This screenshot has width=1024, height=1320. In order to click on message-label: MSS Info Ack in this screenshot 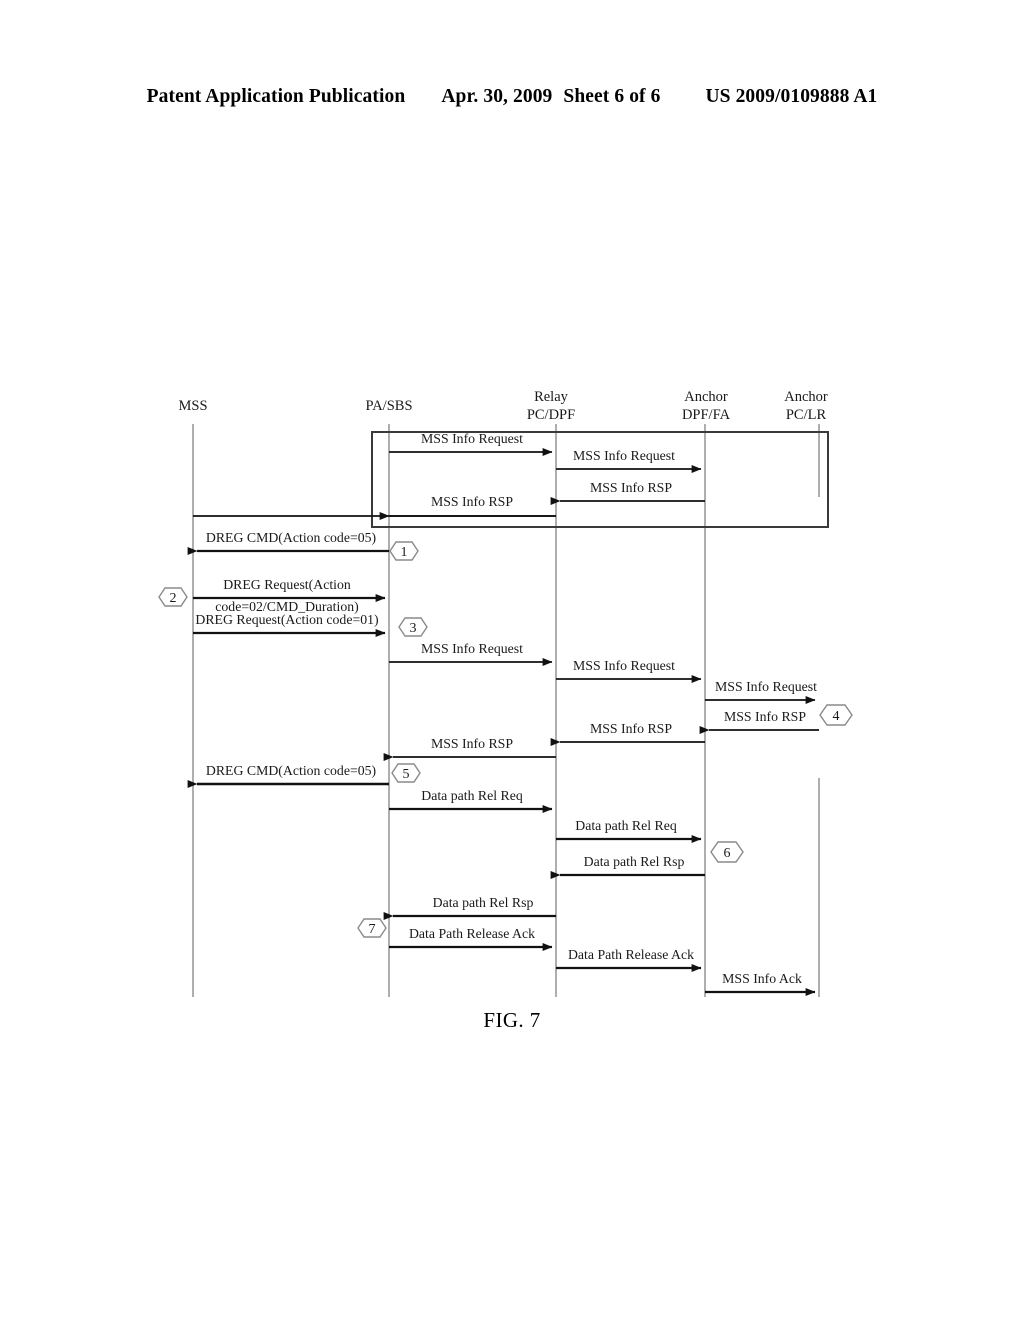, I will do `click(762, 978)`.